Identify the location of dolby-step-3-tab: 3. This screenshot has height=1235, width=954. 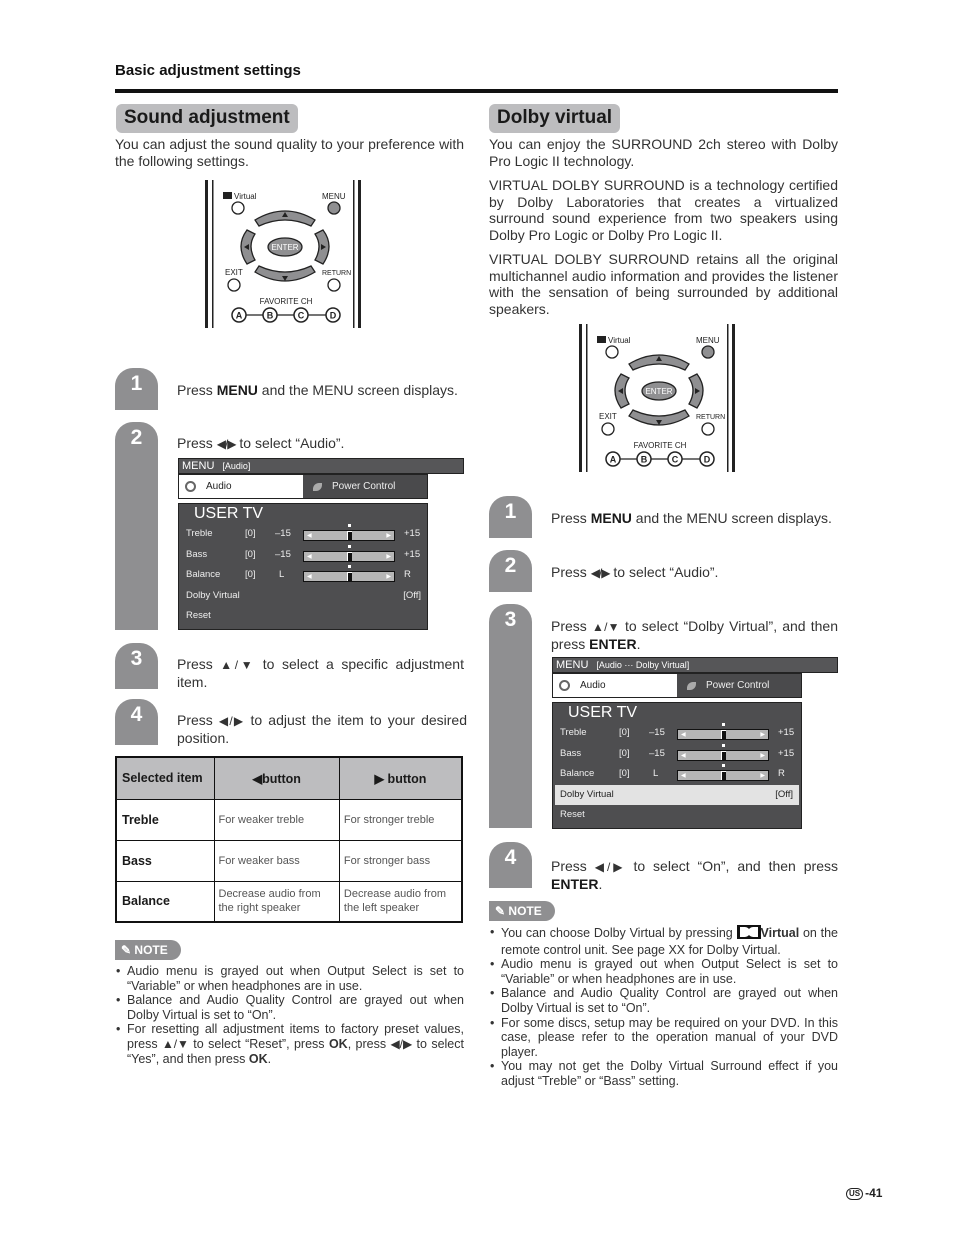
(510, 716).